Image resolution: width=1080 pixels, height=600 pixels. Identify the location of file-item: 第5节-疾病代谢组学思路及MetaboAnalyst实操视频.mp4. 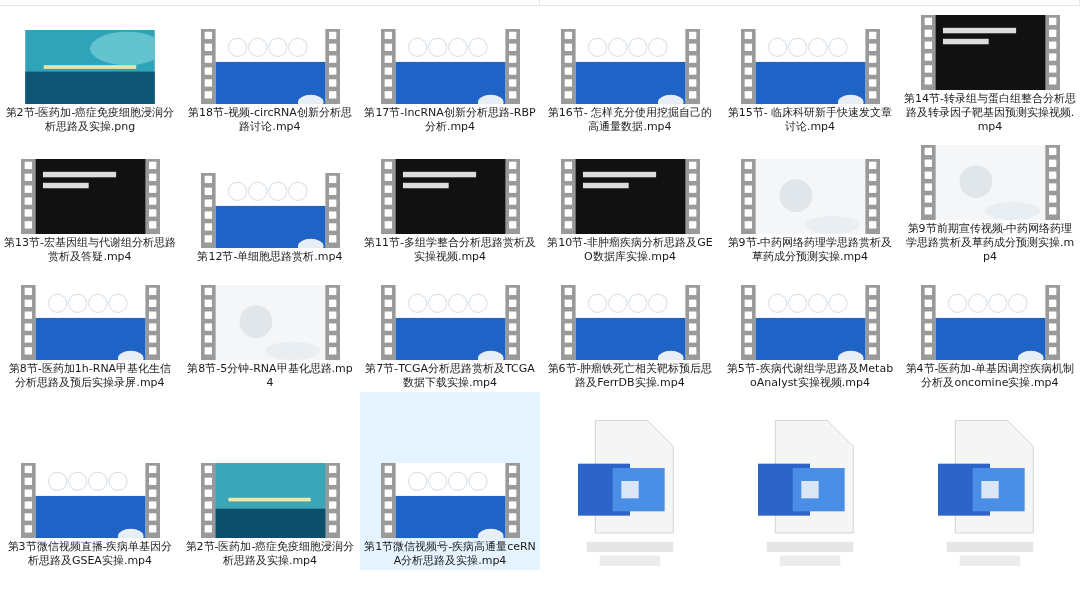
(810, 329).